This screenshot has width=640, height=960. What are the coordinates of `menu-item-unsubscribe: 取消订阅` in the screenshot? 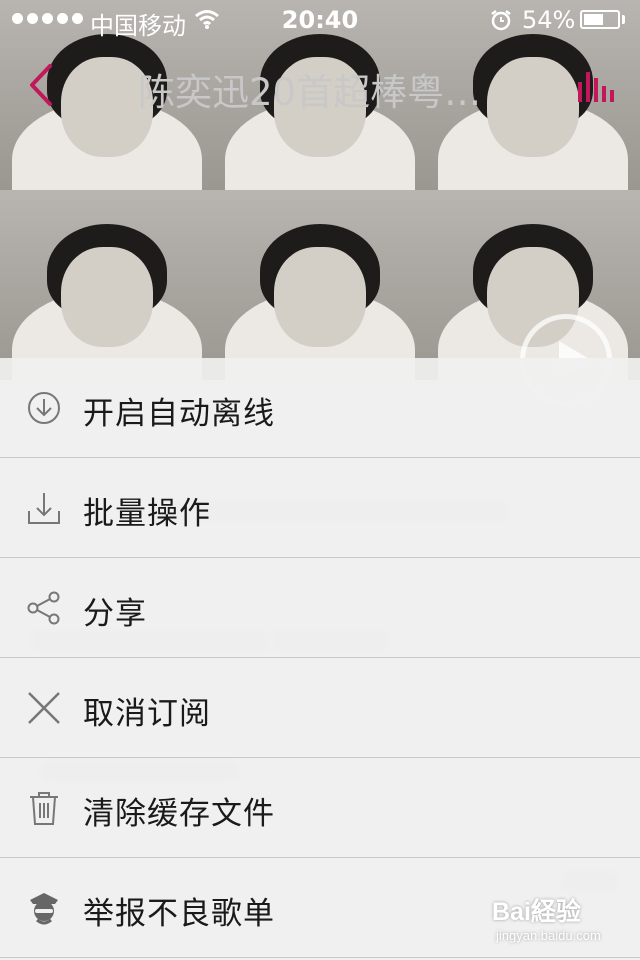 It's located at (320, 708).